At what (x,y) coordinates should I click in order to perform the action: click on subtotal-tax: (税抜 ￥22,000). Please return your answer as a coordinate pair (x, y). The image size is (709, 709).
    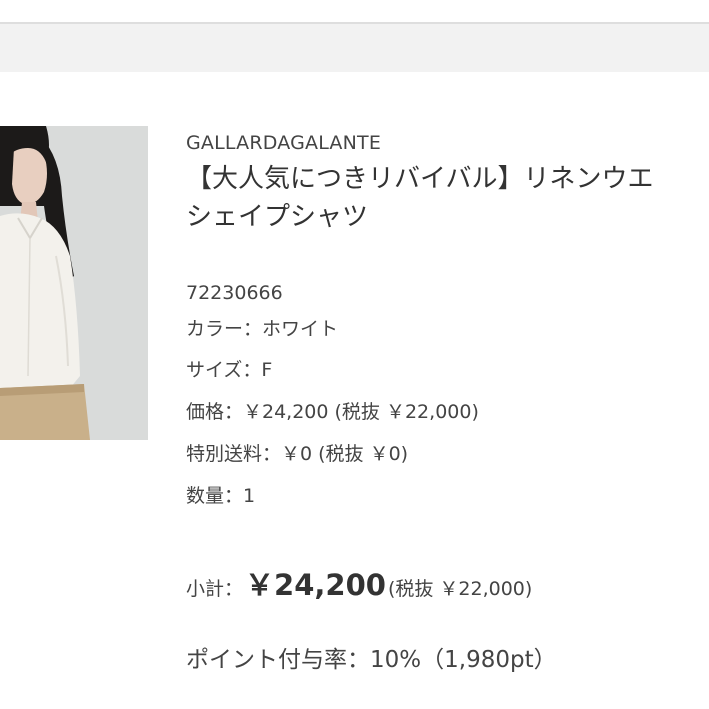
    Looking at the image, I should click on (460, 589).